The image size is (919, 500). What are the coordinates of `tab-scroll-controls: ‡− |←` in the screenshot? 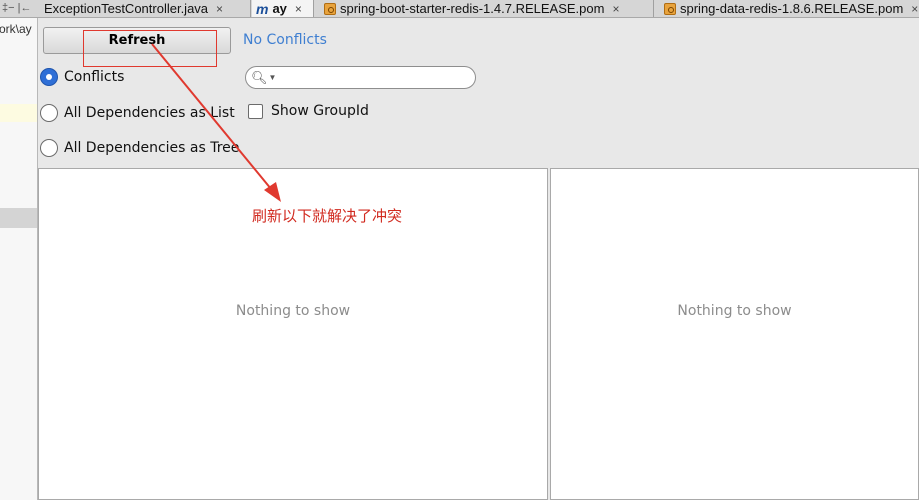 It's located at (20, 8).